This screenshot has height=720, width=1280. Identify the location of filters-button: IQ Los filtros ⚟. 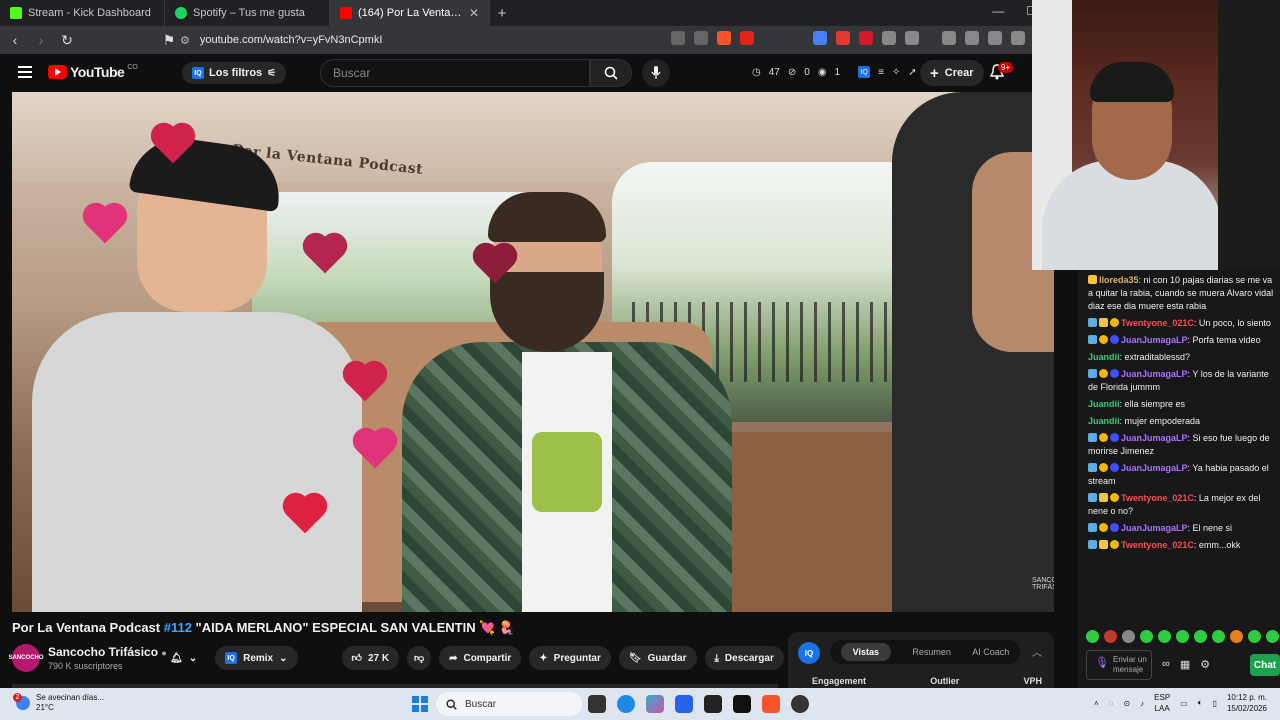
(234, 73).